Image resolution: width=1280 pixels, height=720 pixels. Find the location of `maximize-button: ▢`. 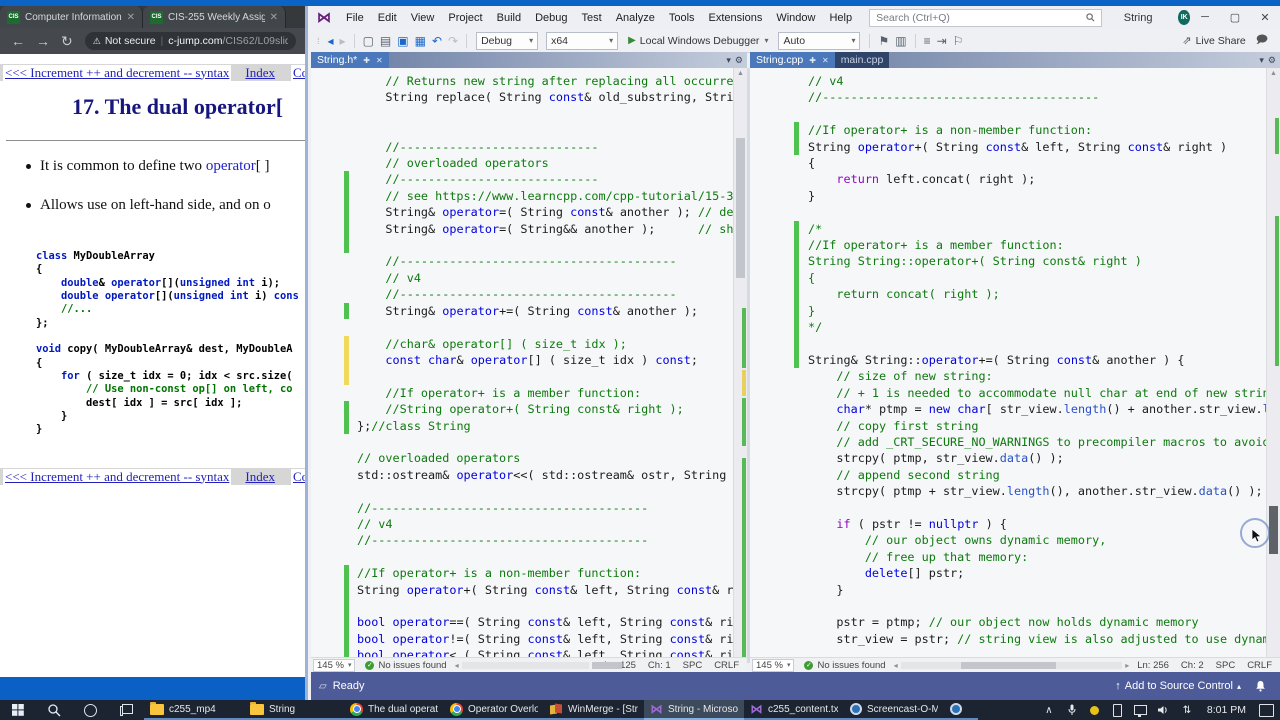

maximize-button: ▢ is located at coordinates (1235, 17).